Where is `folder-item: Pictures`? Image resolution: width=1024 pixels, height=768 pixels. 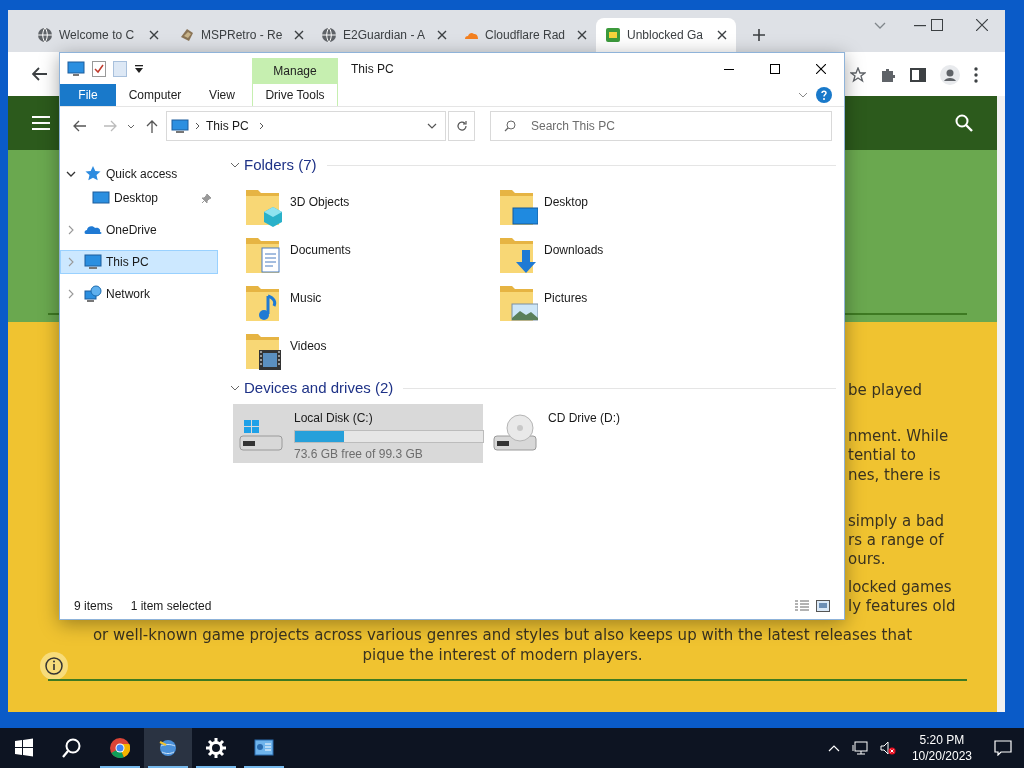
folder-item: Pictures is located at coordinates (612, 302).